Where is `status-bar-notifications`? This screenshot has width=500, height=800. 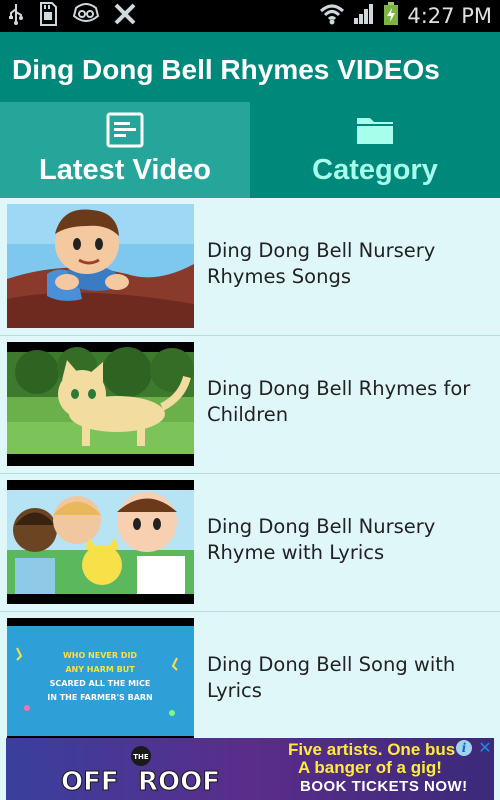
status-bar-notifications is located at coordinates (72, 16).